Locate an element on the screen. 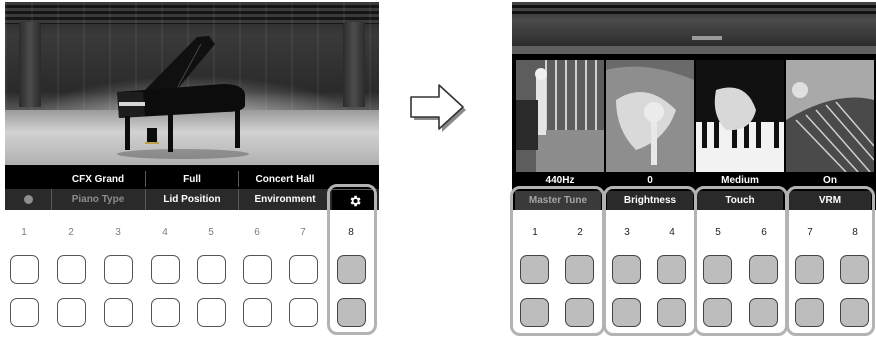 Image resolution: width=876 pixels, height=337 pixels. grand-piano-icon is located at coordinates (183, 97).